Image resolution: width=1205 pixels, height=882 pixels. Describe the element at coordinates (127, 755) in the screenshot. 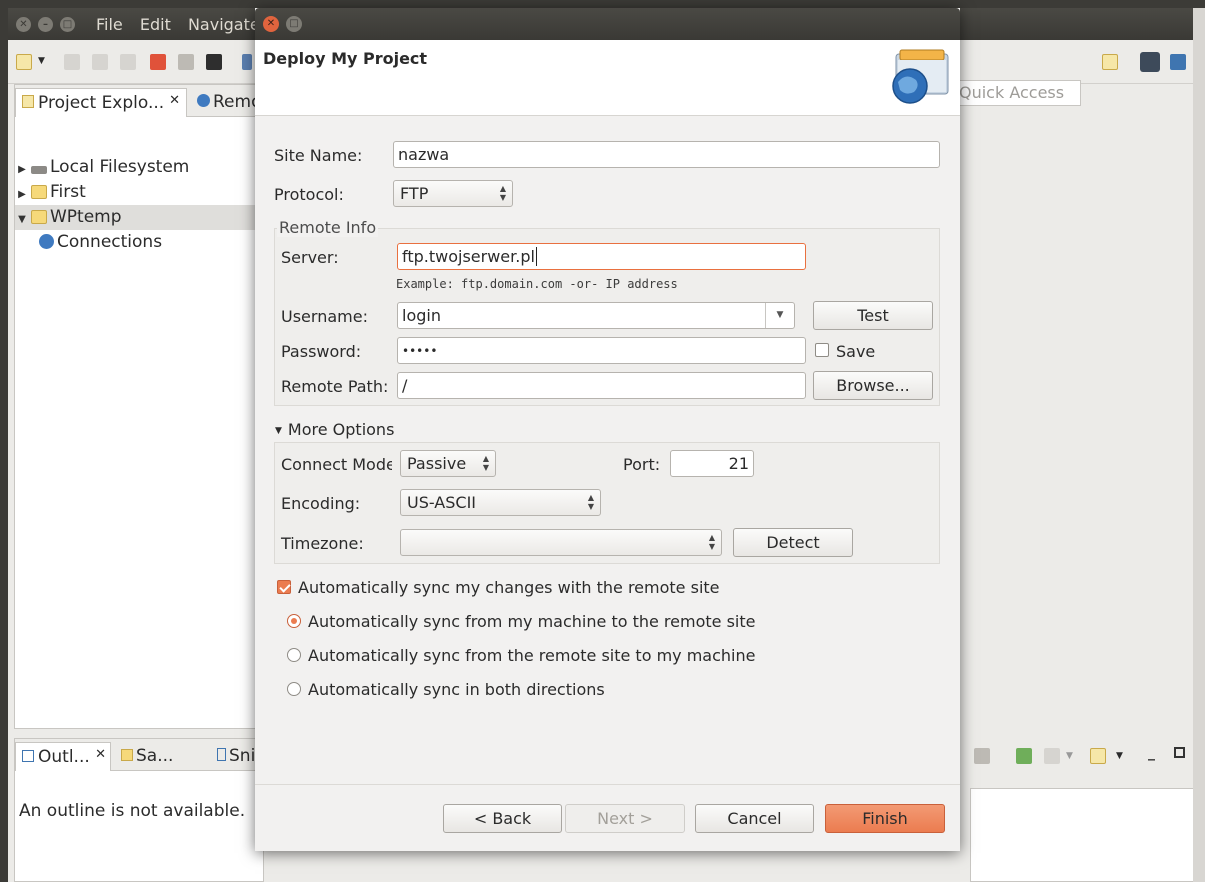

I see `samples-icon` at that location.